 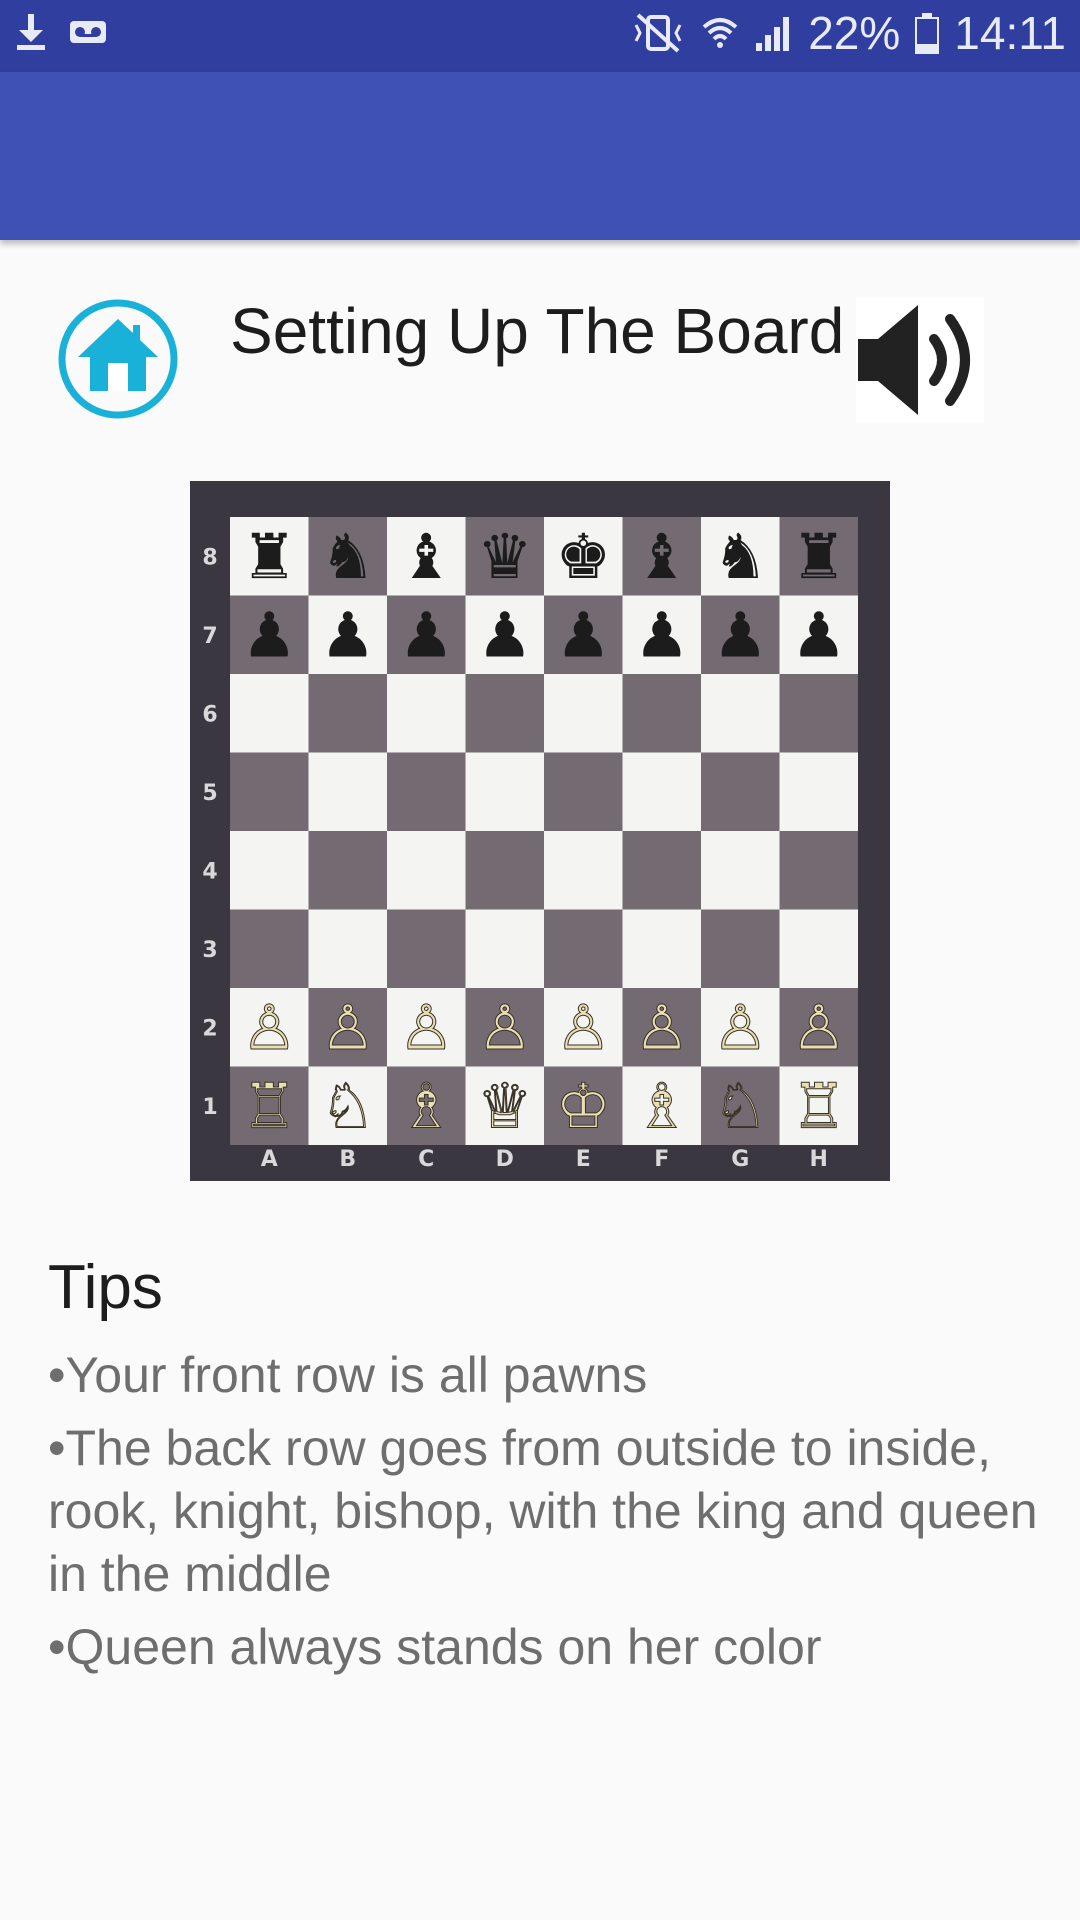 What do you see at coordinates (658, 33) in the screenshot?
I see `mute-vibrate-icon` at bounding box center [658, 33].